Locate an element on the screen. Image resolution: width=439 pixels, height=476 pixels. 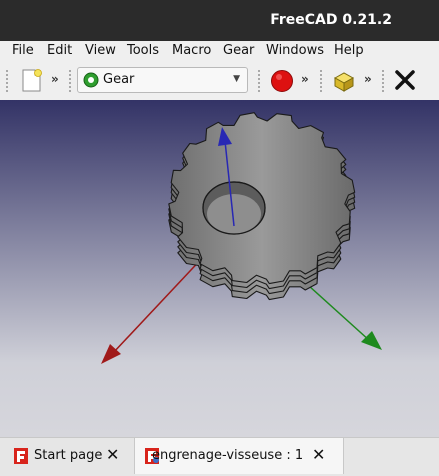
menu-file: File is located at coordinates (23, 50).